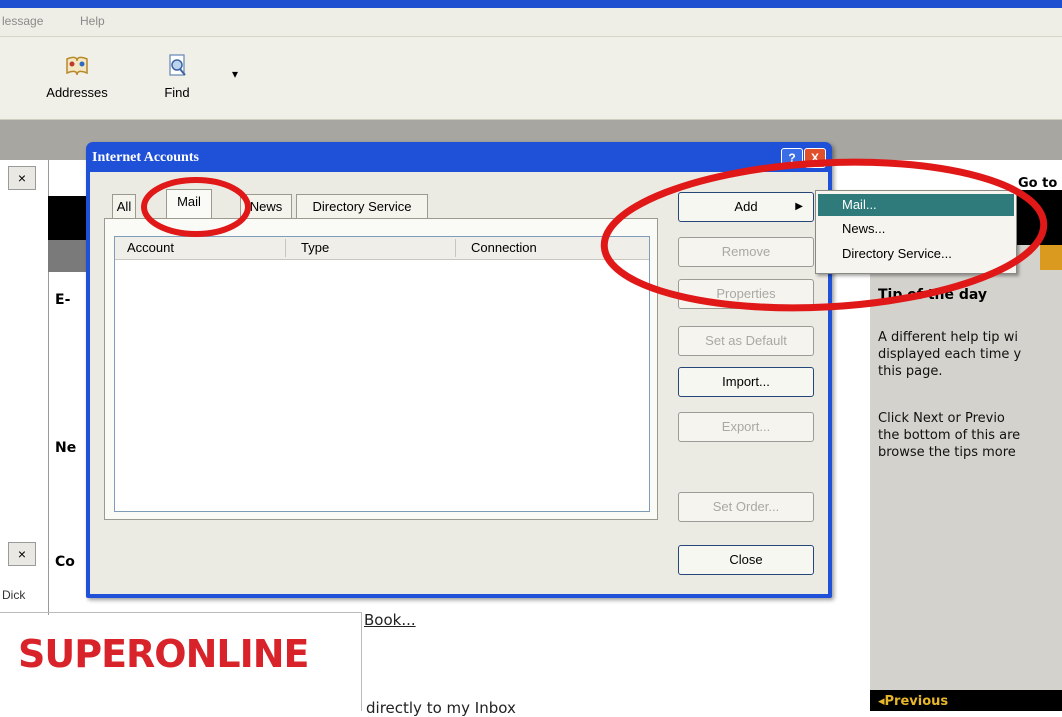  I want to click on click-text: Dick, so click(14, 595).